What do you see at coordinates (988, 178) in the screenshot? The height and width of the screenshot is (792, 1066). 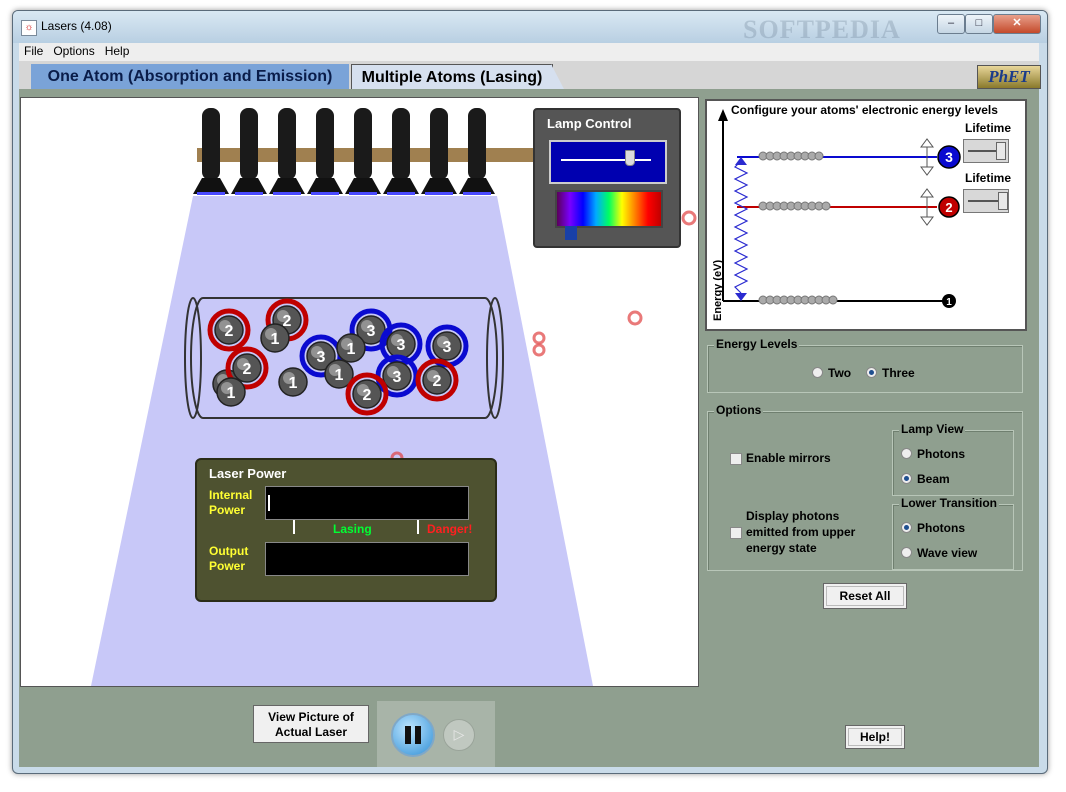 I see `level-2-lifetime-label: Lifetime` at bounding box center [988, 178].